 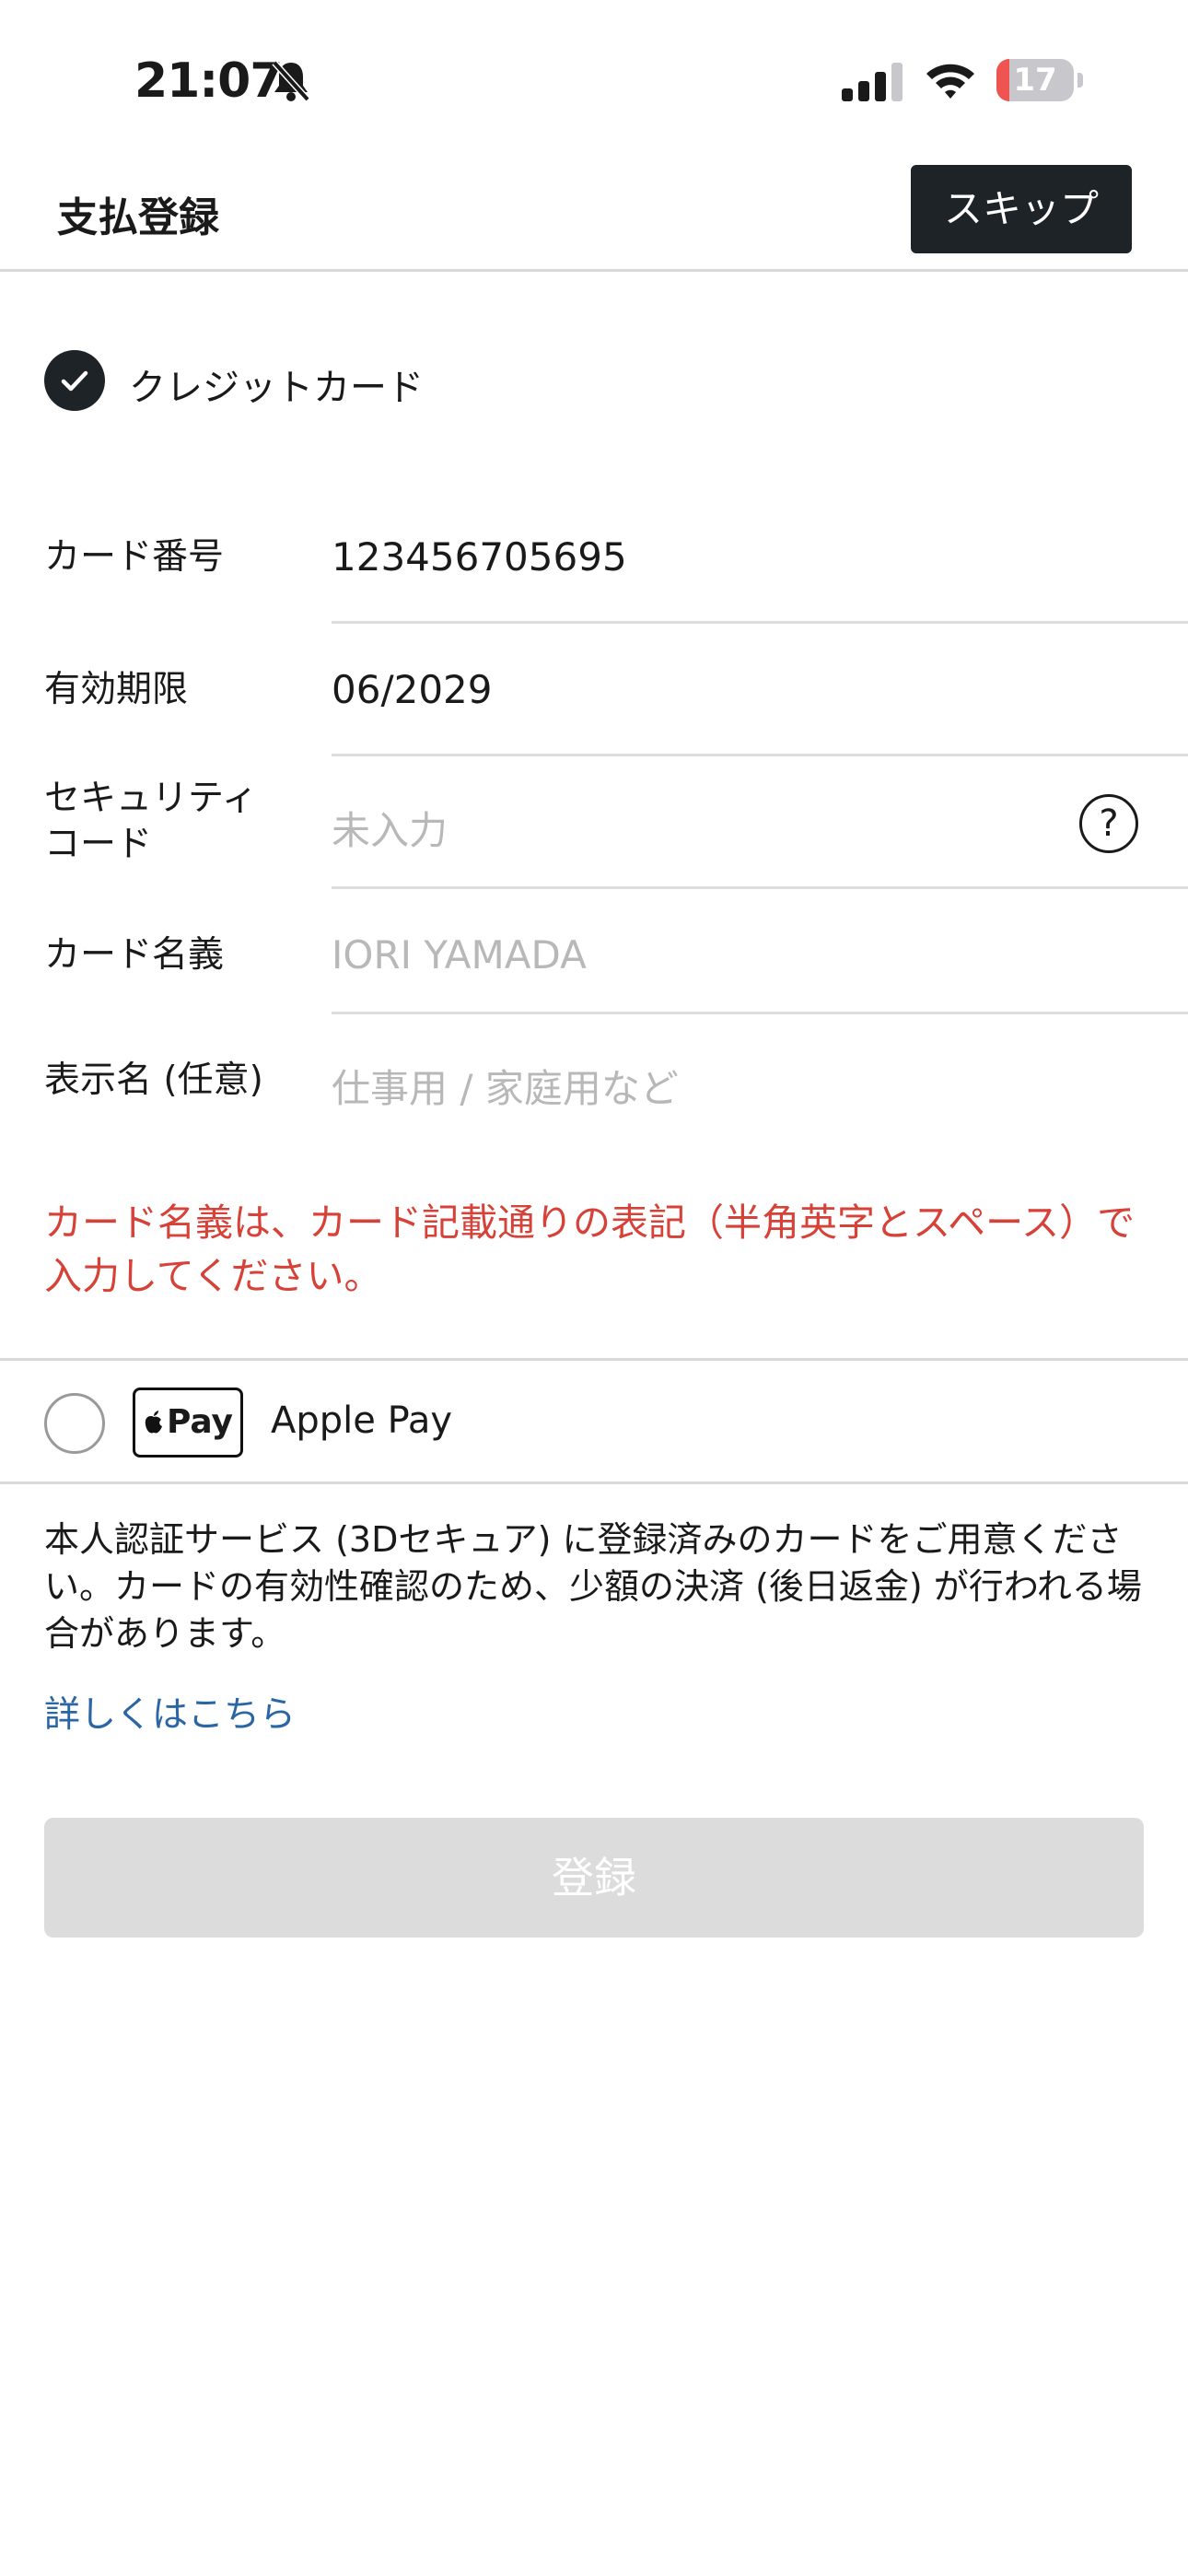 I want to click on card-holder-input: IORI YAMADA, so click(x=459, y=955).